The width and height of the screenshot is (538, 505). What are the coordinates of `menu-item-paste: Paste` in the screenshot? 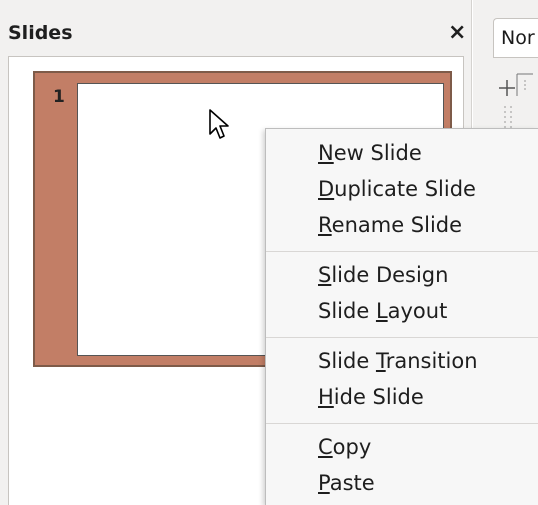 It's located at (346, 483).